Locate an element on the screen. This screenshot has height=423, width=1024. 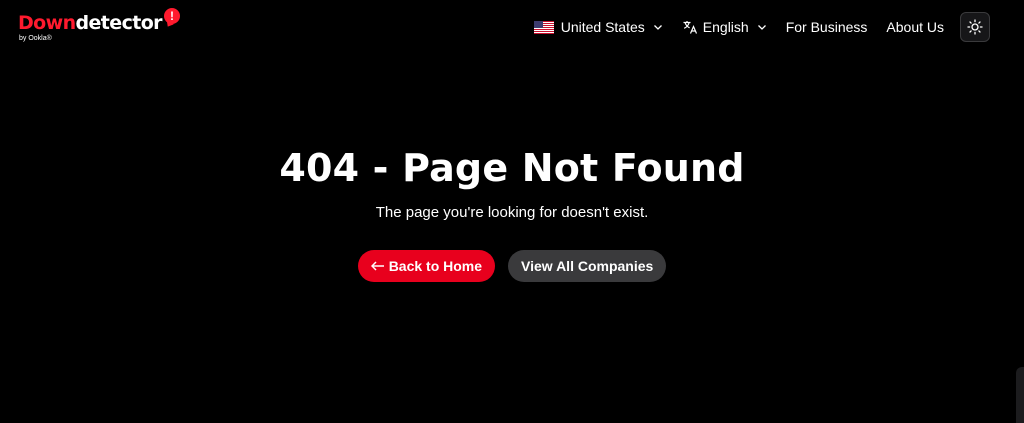
back-to-home-button: Back to Home is located at coordinates (426, 266).